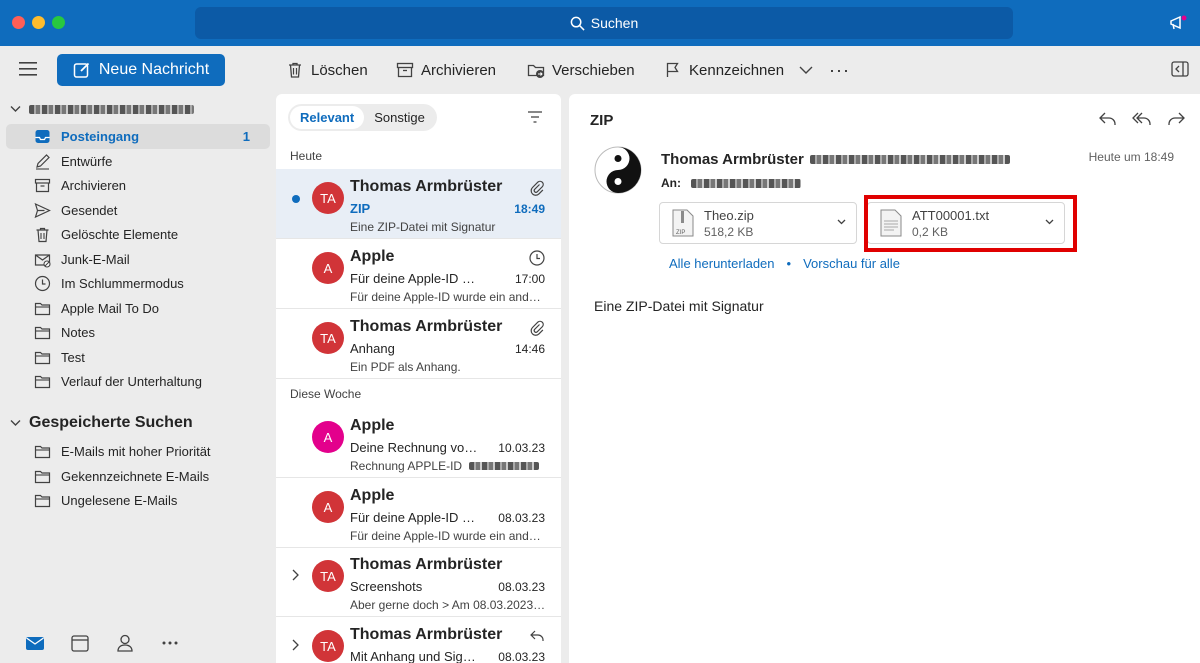 The width and height of the screenshot is (1200, 663). Describe the element at coordinates (138, 451) in the screenshot. I see `saved-search-high-priority: E-Mails mit hoher Priorität` at that location.